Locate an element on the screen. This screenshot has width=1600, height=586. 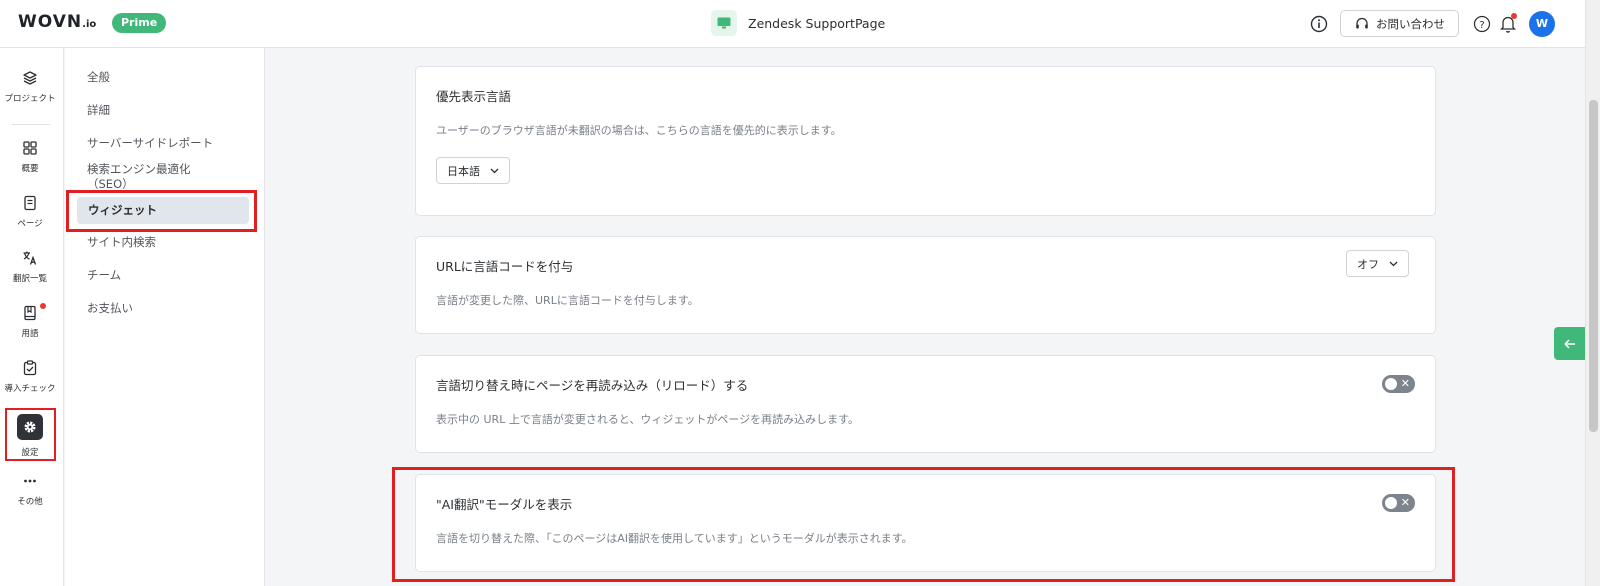
rail-label: 用語 is located at coordinates (30, 334).